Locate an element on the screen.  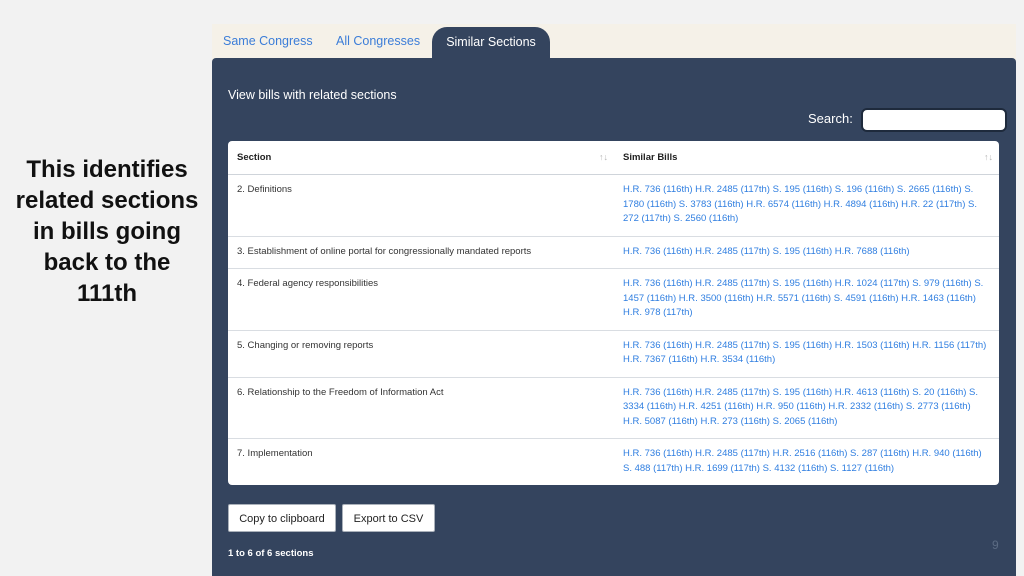
search-label: Search: is located at coordinates (830, 118).